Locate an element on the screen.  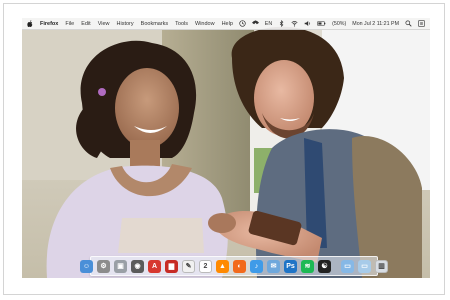
wifi-icon is located at coordinates (294, 23).